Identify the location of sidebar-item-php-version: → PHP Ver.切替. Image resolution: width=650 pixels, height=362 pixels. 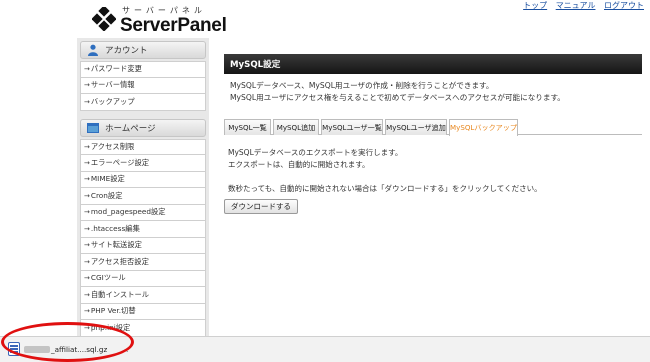
(143, 311).